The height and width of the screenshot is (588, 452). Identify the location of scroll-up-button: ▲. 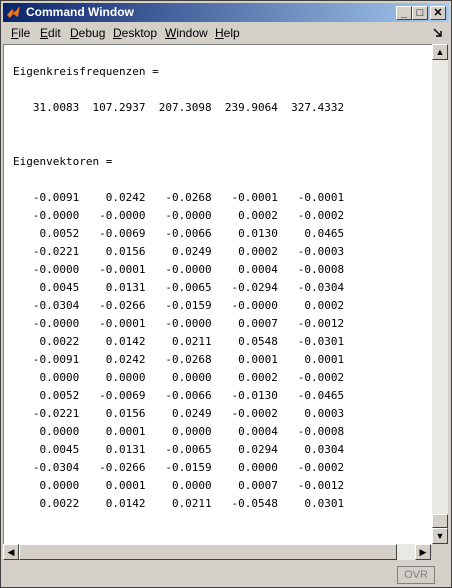
(440, 52).